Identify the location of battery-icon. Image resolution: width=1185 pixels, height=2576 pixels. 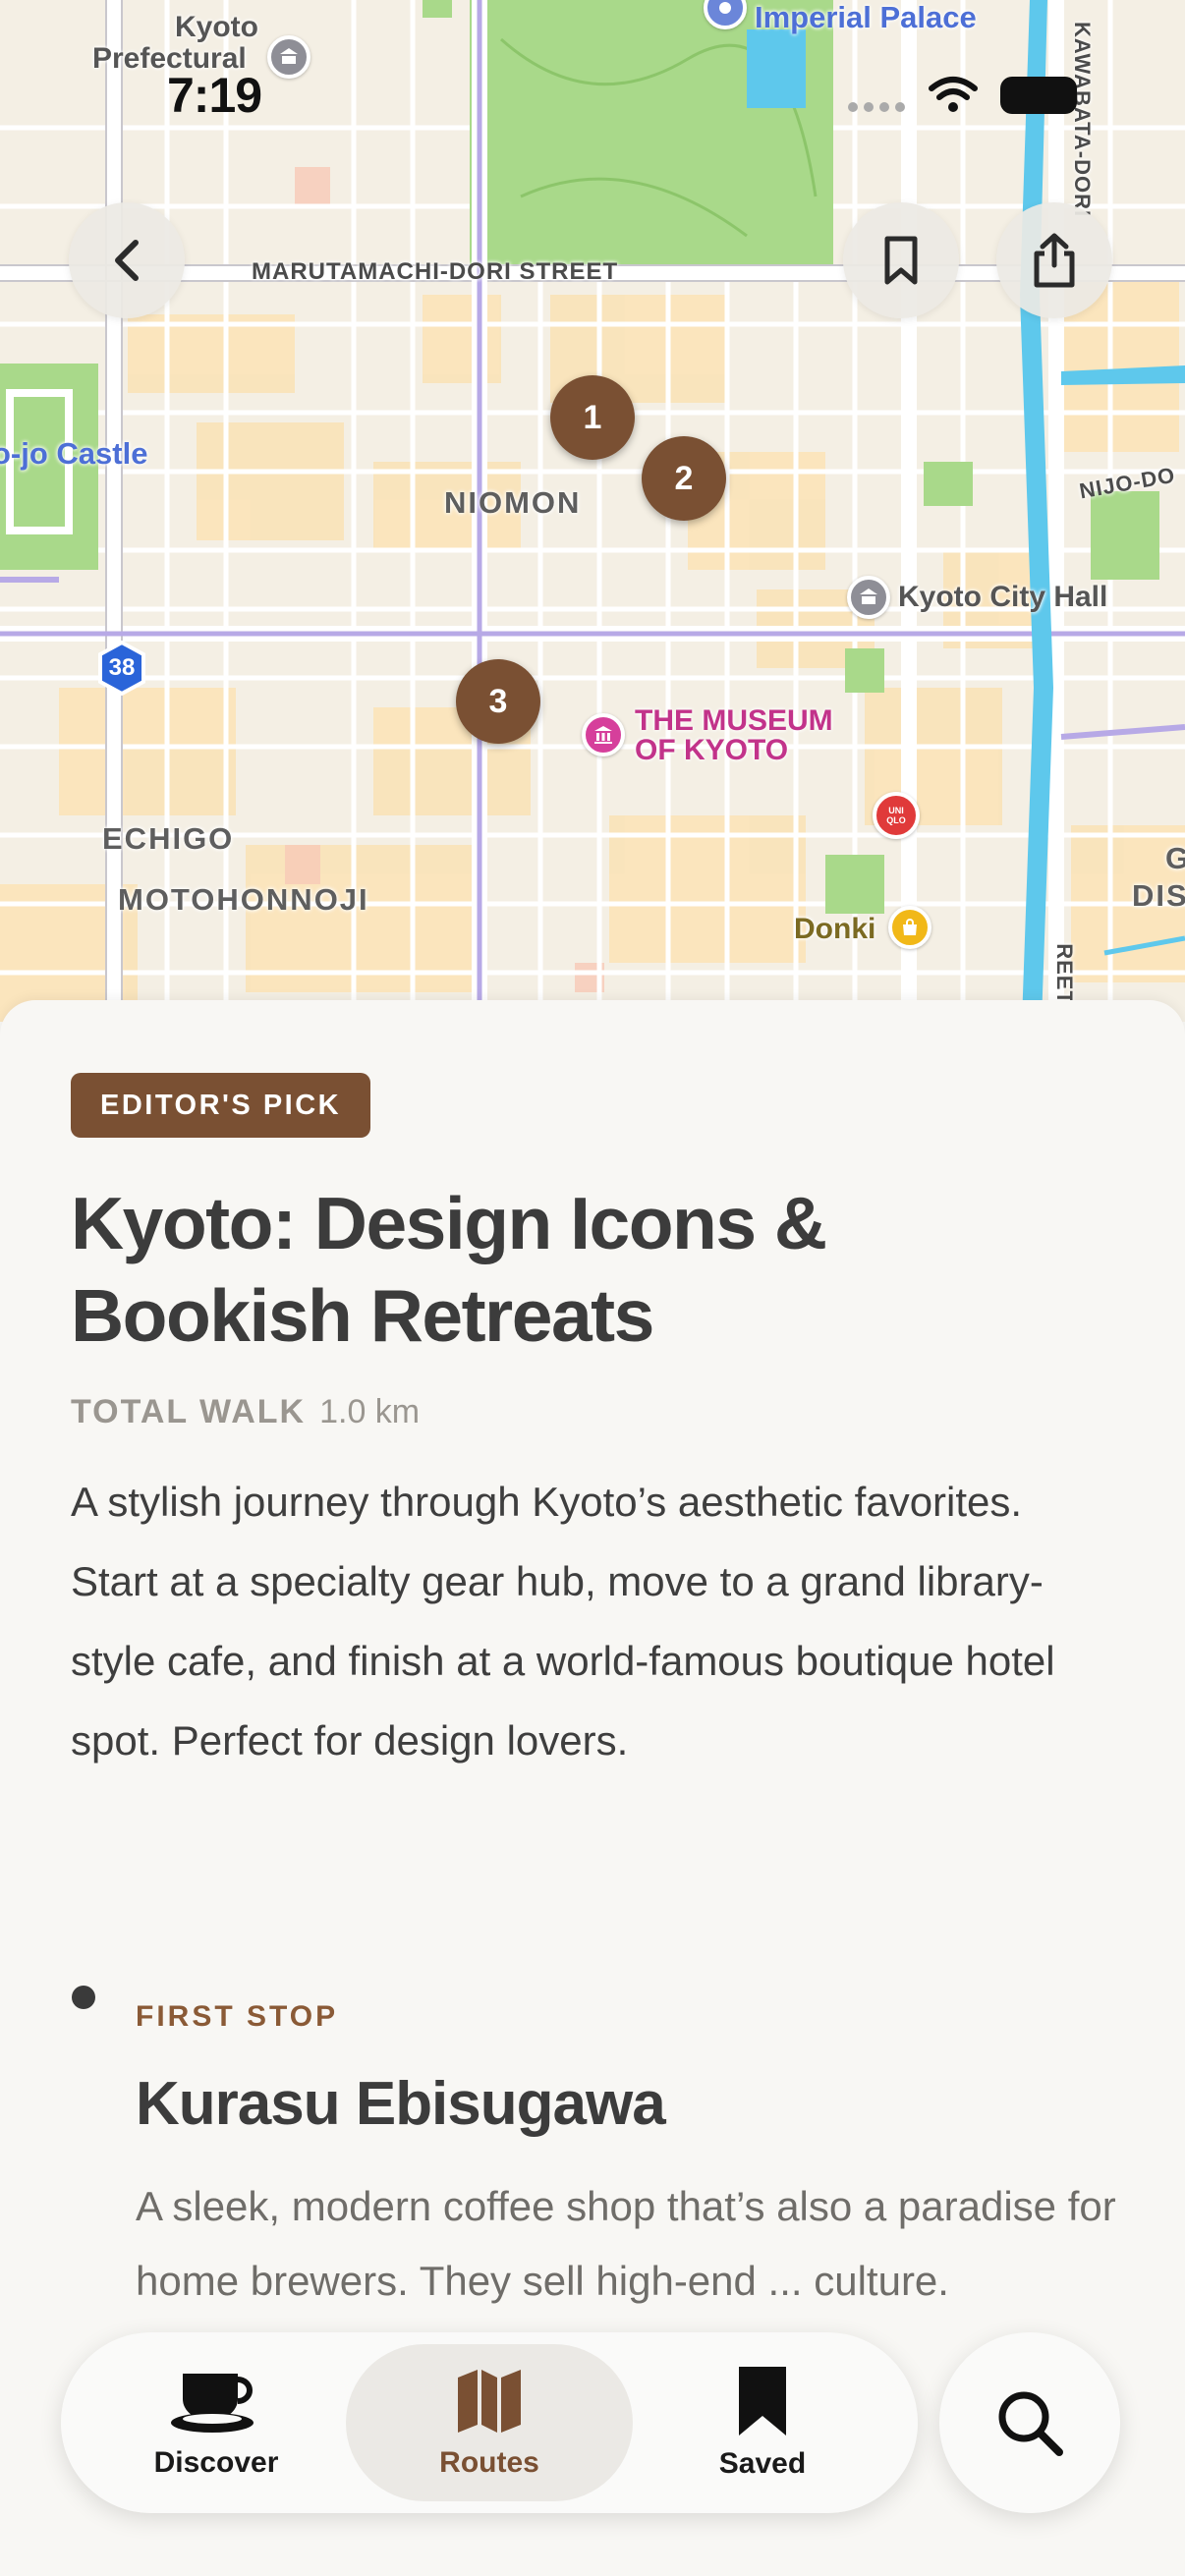
(1038, 95).